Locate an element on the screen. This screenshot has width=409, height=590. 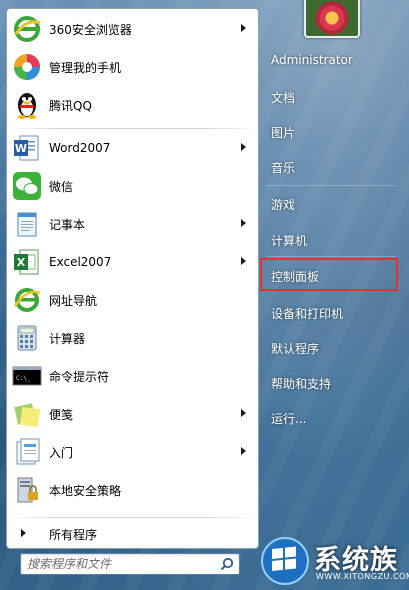
site-watermark: 系统族 WWW.XITONGZU.COM is located at coordinates (333, 561).